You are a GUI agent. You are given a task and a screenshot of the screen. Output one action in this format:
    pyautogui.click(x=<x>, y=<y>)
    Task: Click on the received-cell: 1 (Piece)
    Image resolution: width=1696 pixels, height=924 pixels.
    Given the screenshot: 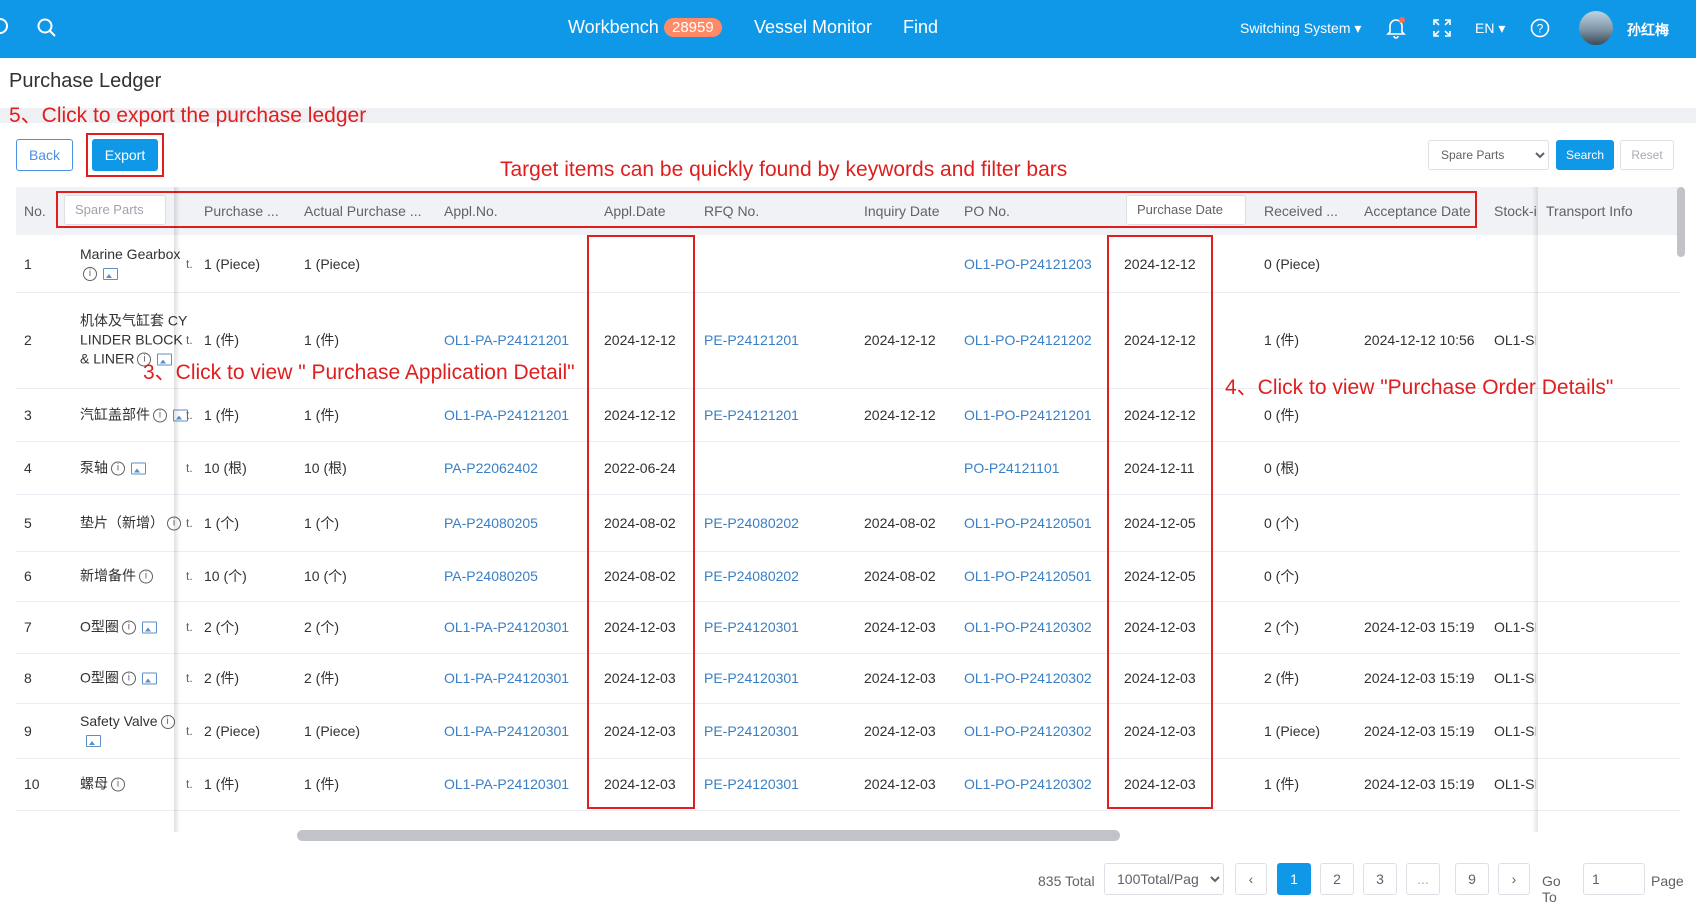 What is the action you would take?
    pyautogui.click(x=1292, y=730)
    